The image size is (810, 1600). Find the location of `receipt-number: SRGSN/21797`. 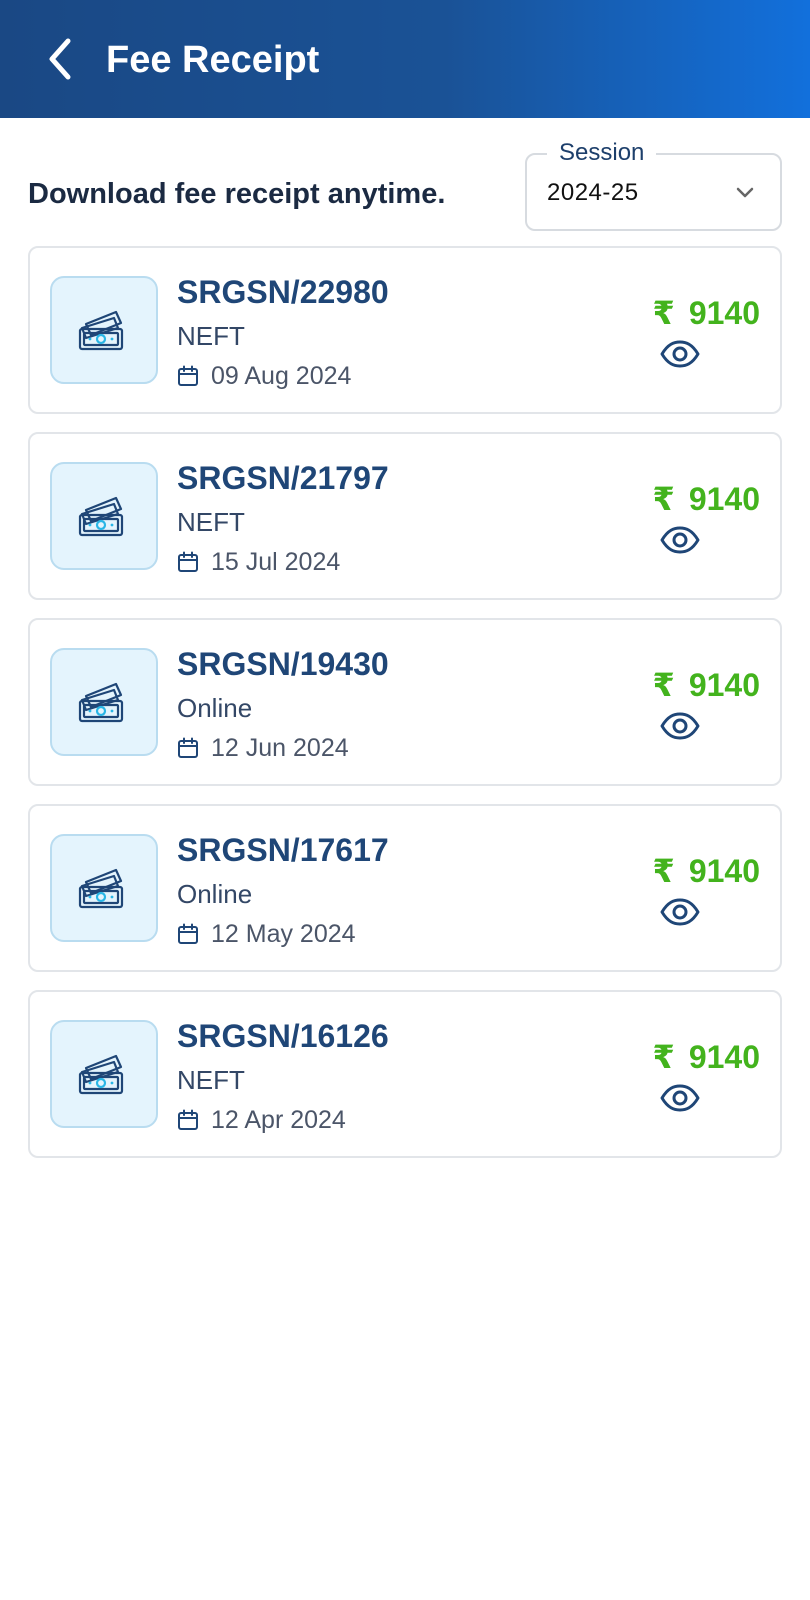

receipt-number: SRGSN/21797 is located at coordinates (283, 478).